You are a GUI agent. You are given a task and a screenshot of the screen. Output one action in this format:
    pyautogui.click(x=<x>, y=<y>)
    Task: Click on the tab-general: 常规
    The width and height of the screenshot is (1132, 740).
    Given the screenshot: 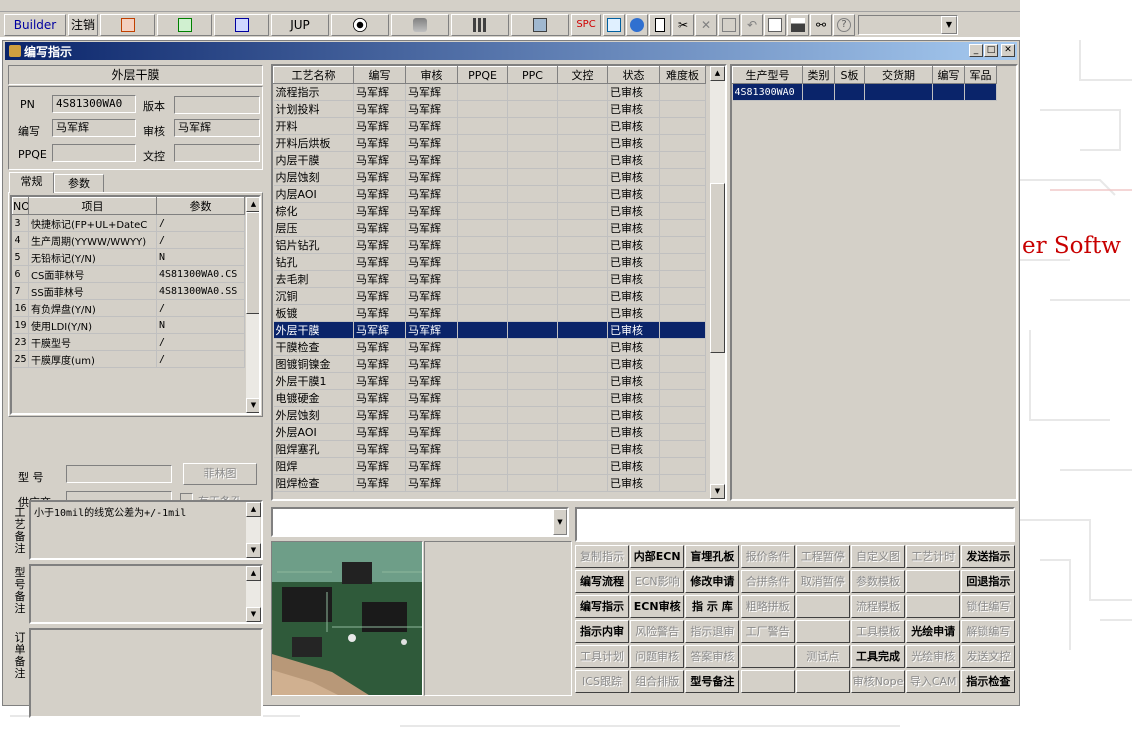 What is the action you would take?
    pyautogui.click(x=31, y=182)
    